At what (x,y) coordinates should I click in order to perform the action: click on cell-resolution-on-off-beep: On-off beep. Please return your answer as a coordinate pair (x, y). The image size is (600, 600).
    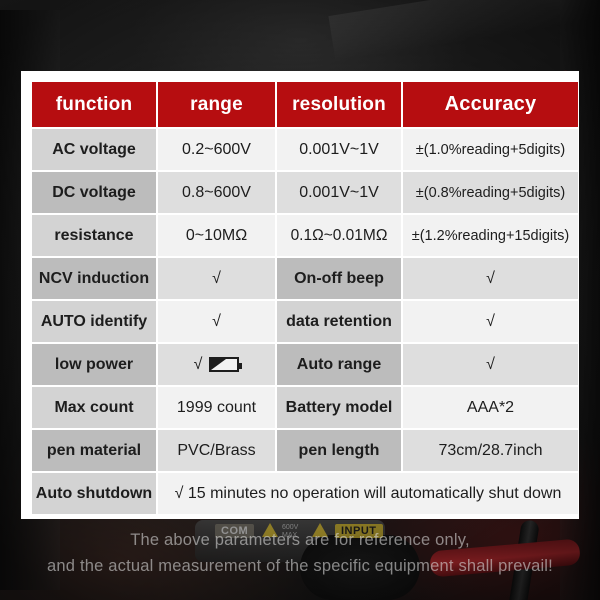
    Looking at the image, I should click on (339, 278).